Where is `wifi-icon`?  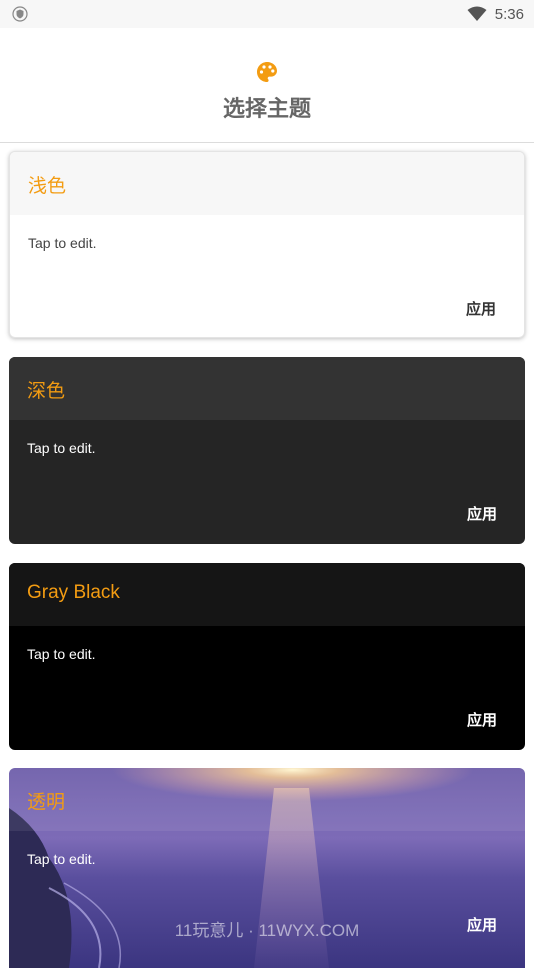 wifi-icon is located at coordinates (477, 13).